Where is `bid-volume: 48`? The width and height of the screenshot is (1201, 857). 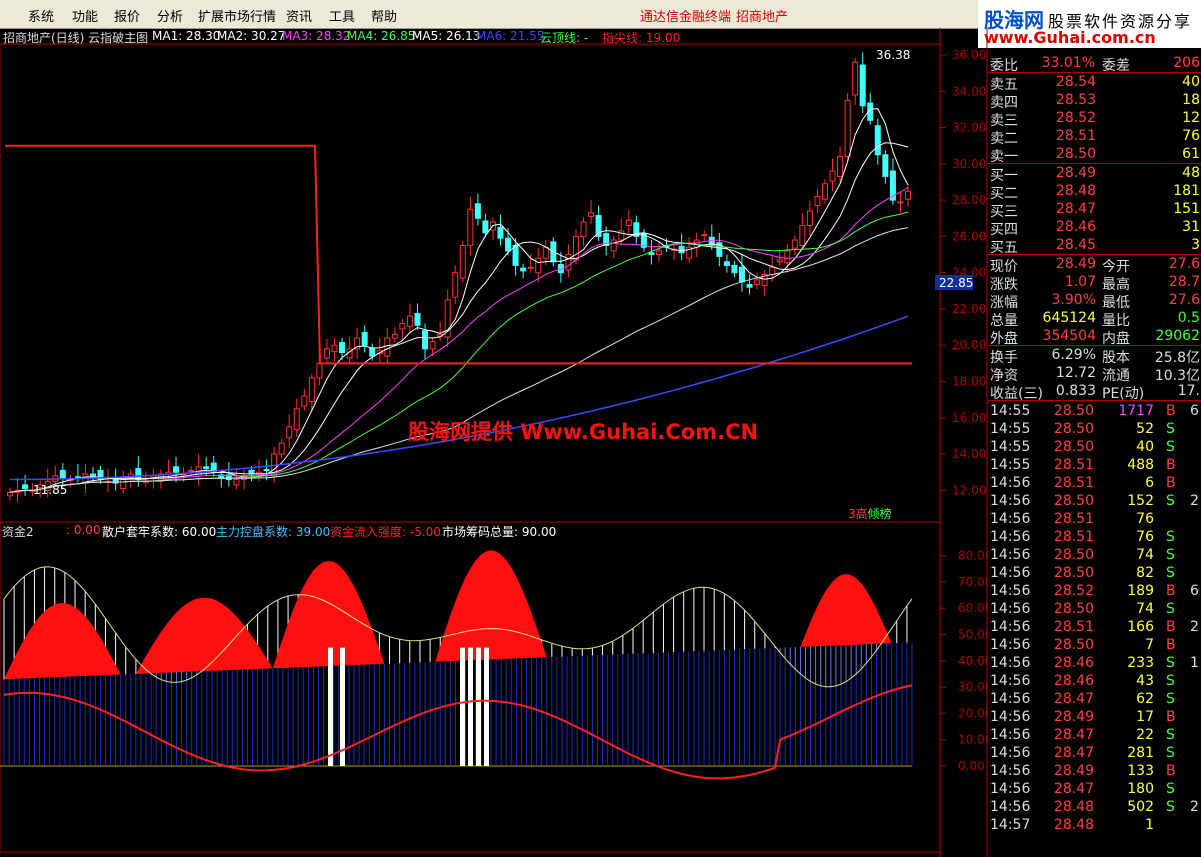 bid-volume: 48 is located at coordinates (1191, 173).